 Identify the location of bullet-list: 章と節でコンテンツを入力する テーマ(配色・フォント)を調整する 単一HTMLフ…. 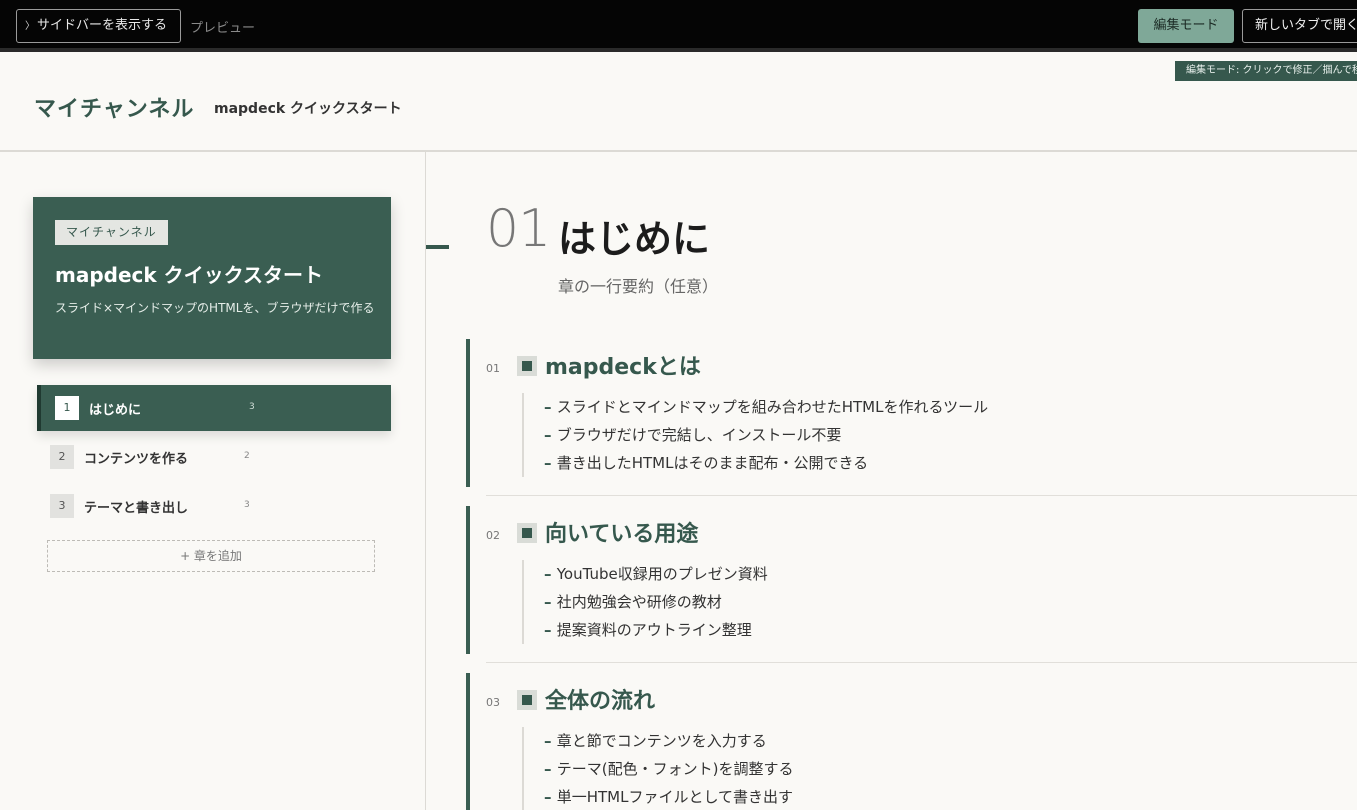
(657, 768).